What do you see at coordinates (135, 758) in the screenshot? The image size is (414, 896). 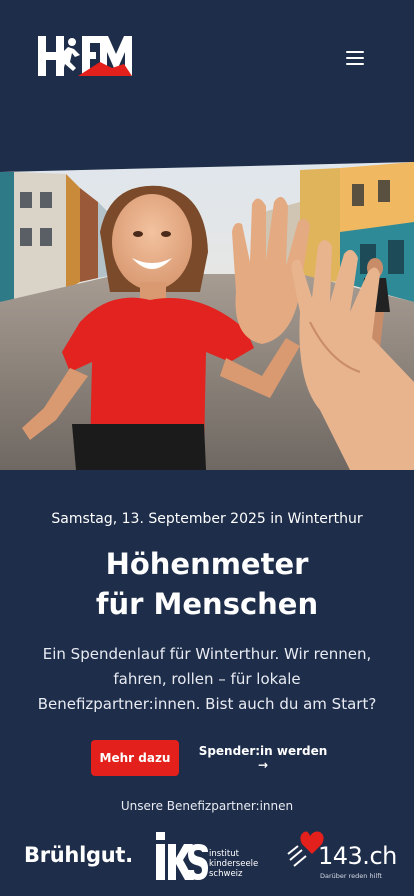 I see `more-info-button: Mehr dazu` at bounding box center [135, 758].